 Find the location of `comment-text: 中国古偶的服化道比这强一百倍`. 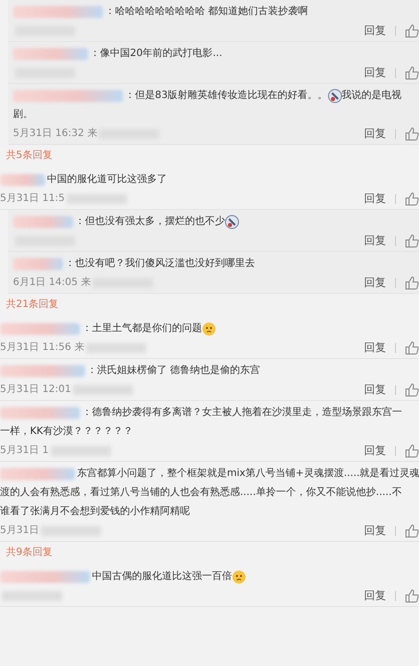

comment-text: 中国古偶的服化道比这强一百倍 is located at coordinates (162, 577).